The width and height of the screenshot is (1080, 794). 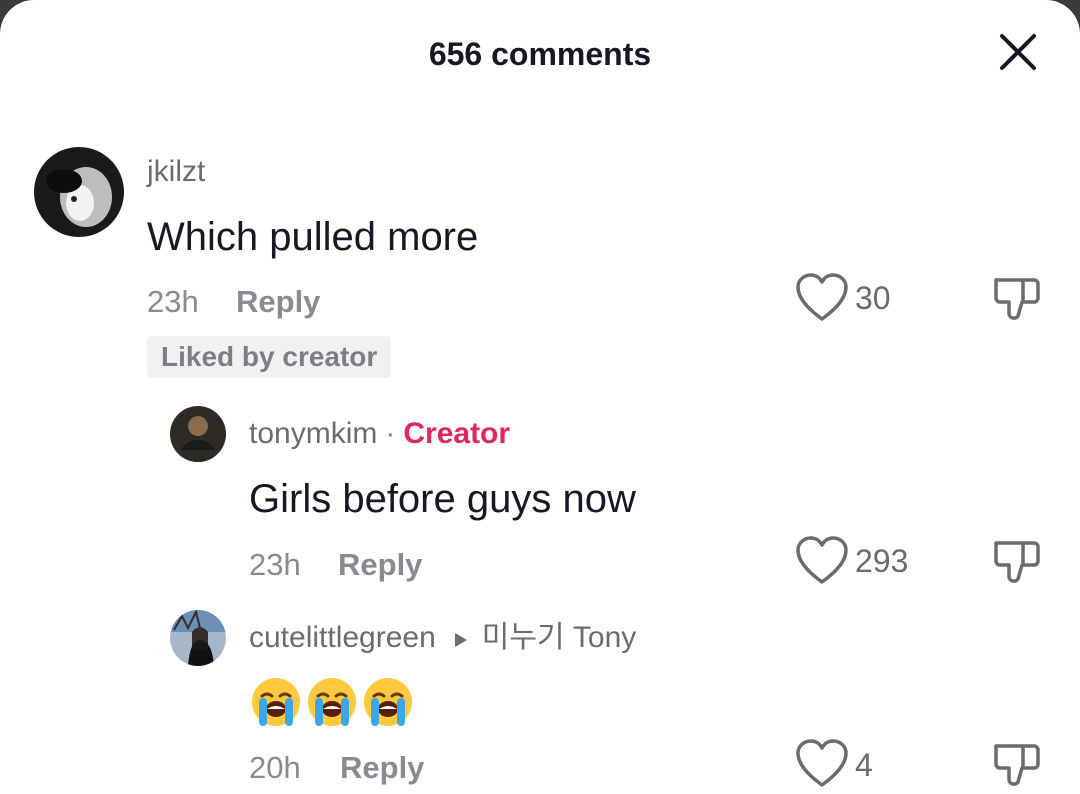 I want to click on reply-header: tonymkim · Creator, so click(x=379, y=434).